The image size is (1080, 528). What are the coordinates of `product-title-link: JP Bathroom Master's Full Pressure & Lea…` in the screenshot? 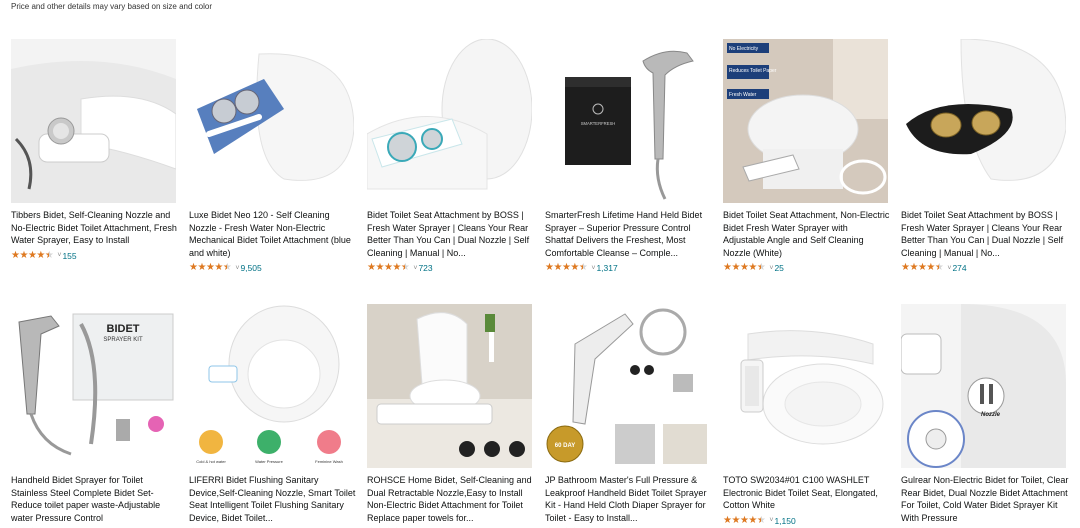 It's located at (629, 499).